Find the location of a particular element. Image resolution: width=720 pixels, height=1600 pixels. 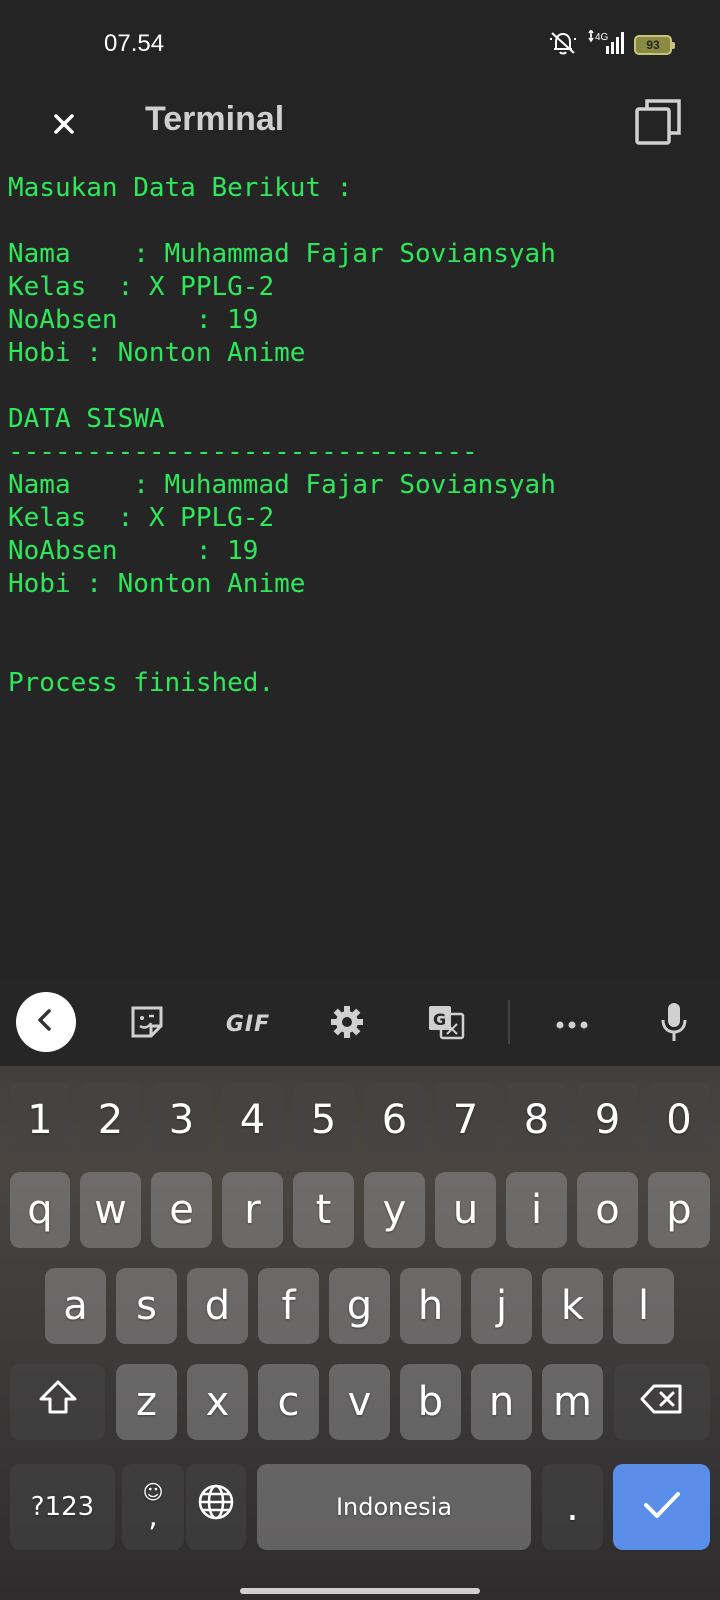

key-4: 4 is located at coordinates (252, 1120).